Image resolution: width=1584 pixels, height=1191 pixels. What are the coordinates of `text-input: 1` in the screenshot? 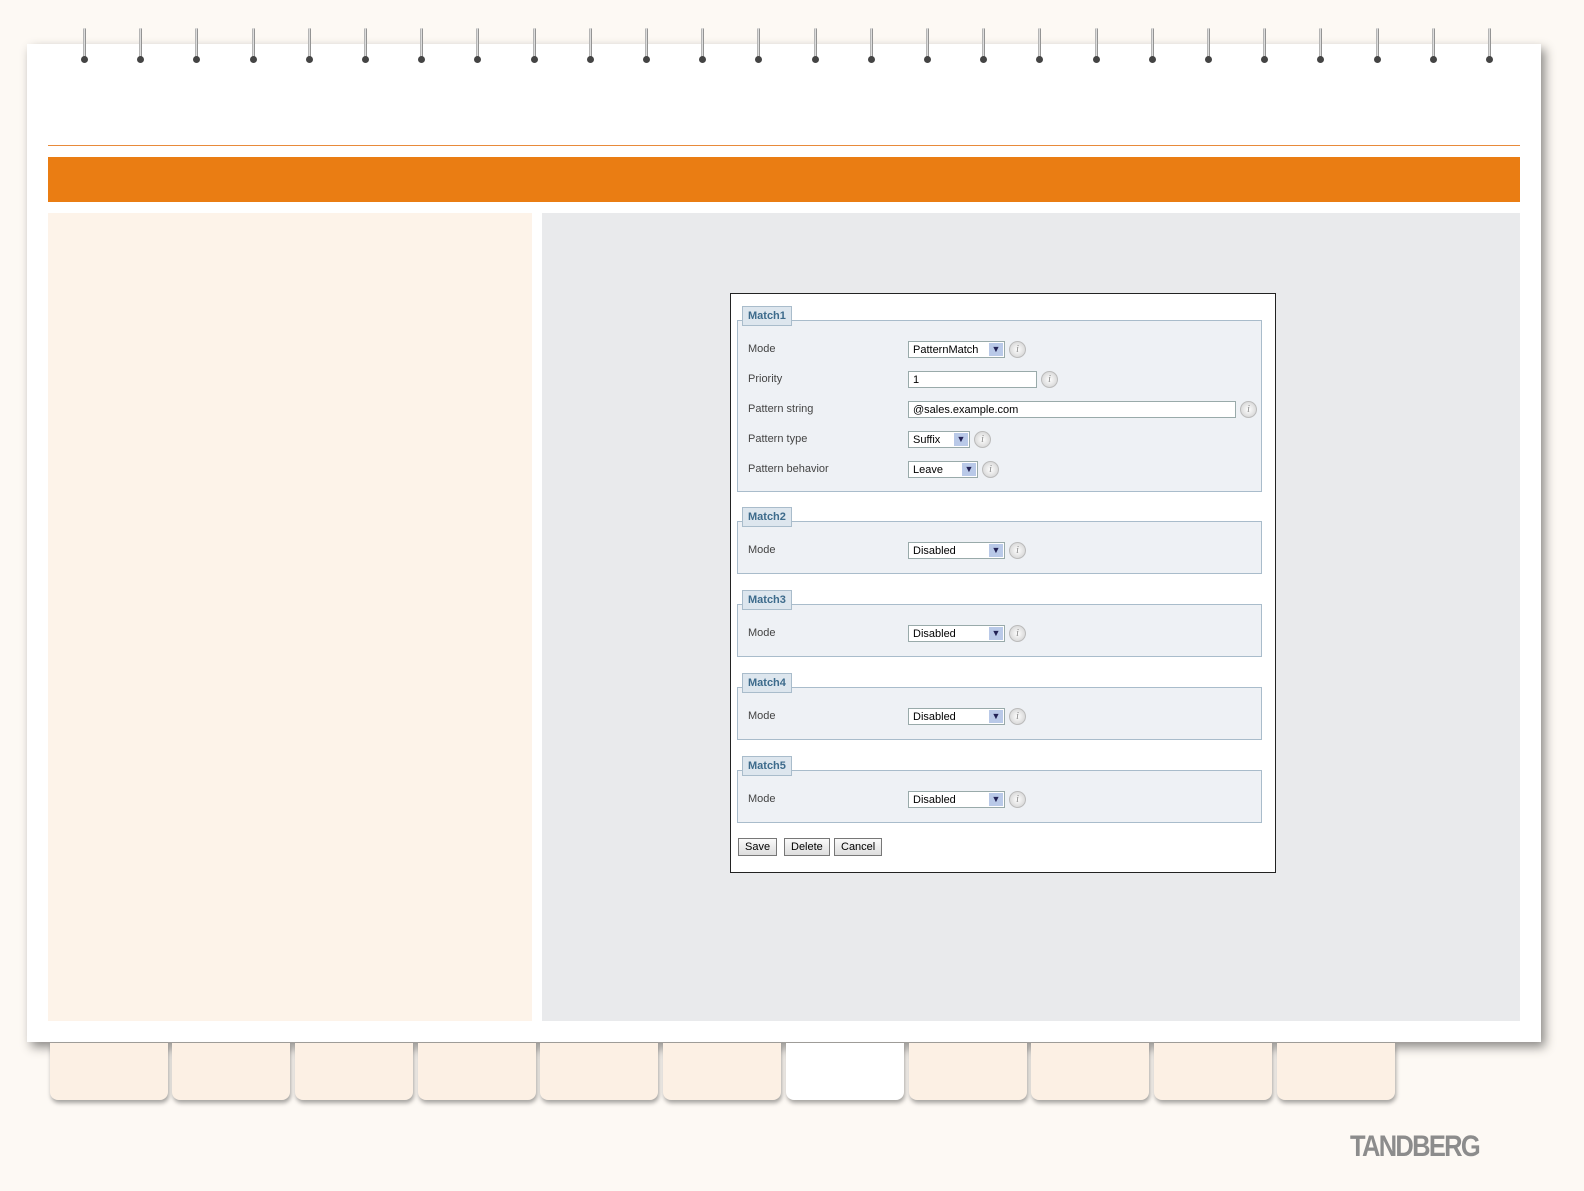 It's located at (972, 379).